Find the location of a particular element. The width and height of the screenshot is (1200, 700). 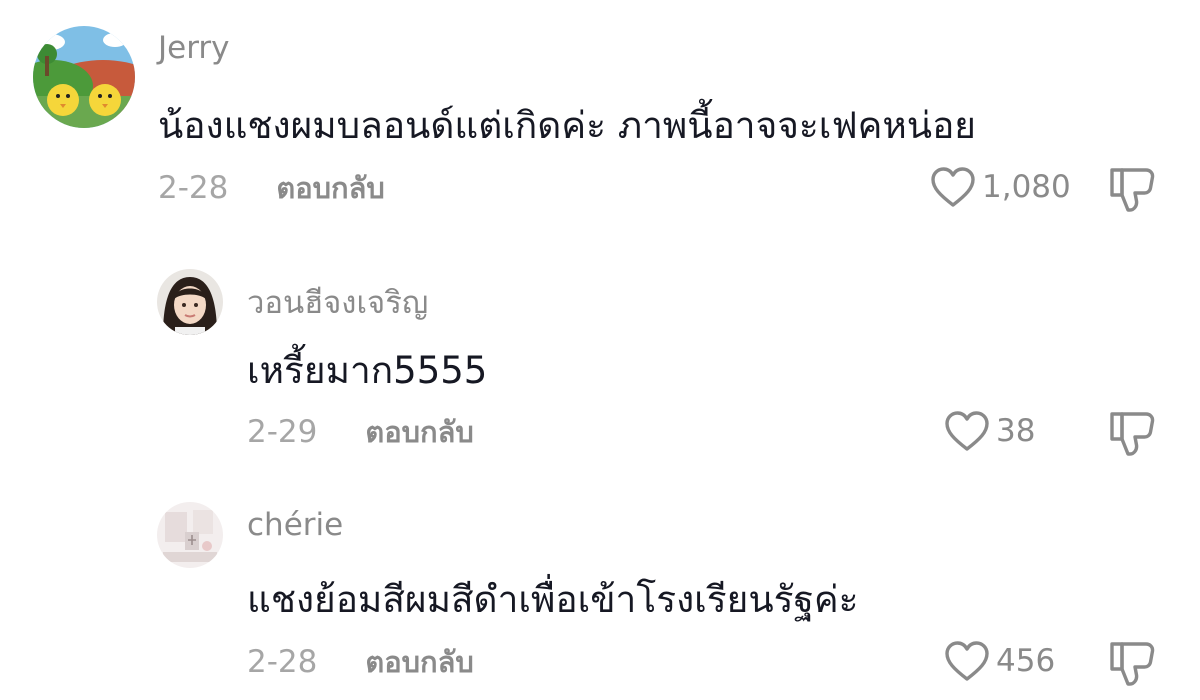

like-button: 456 is located at coordinates (999, 661).